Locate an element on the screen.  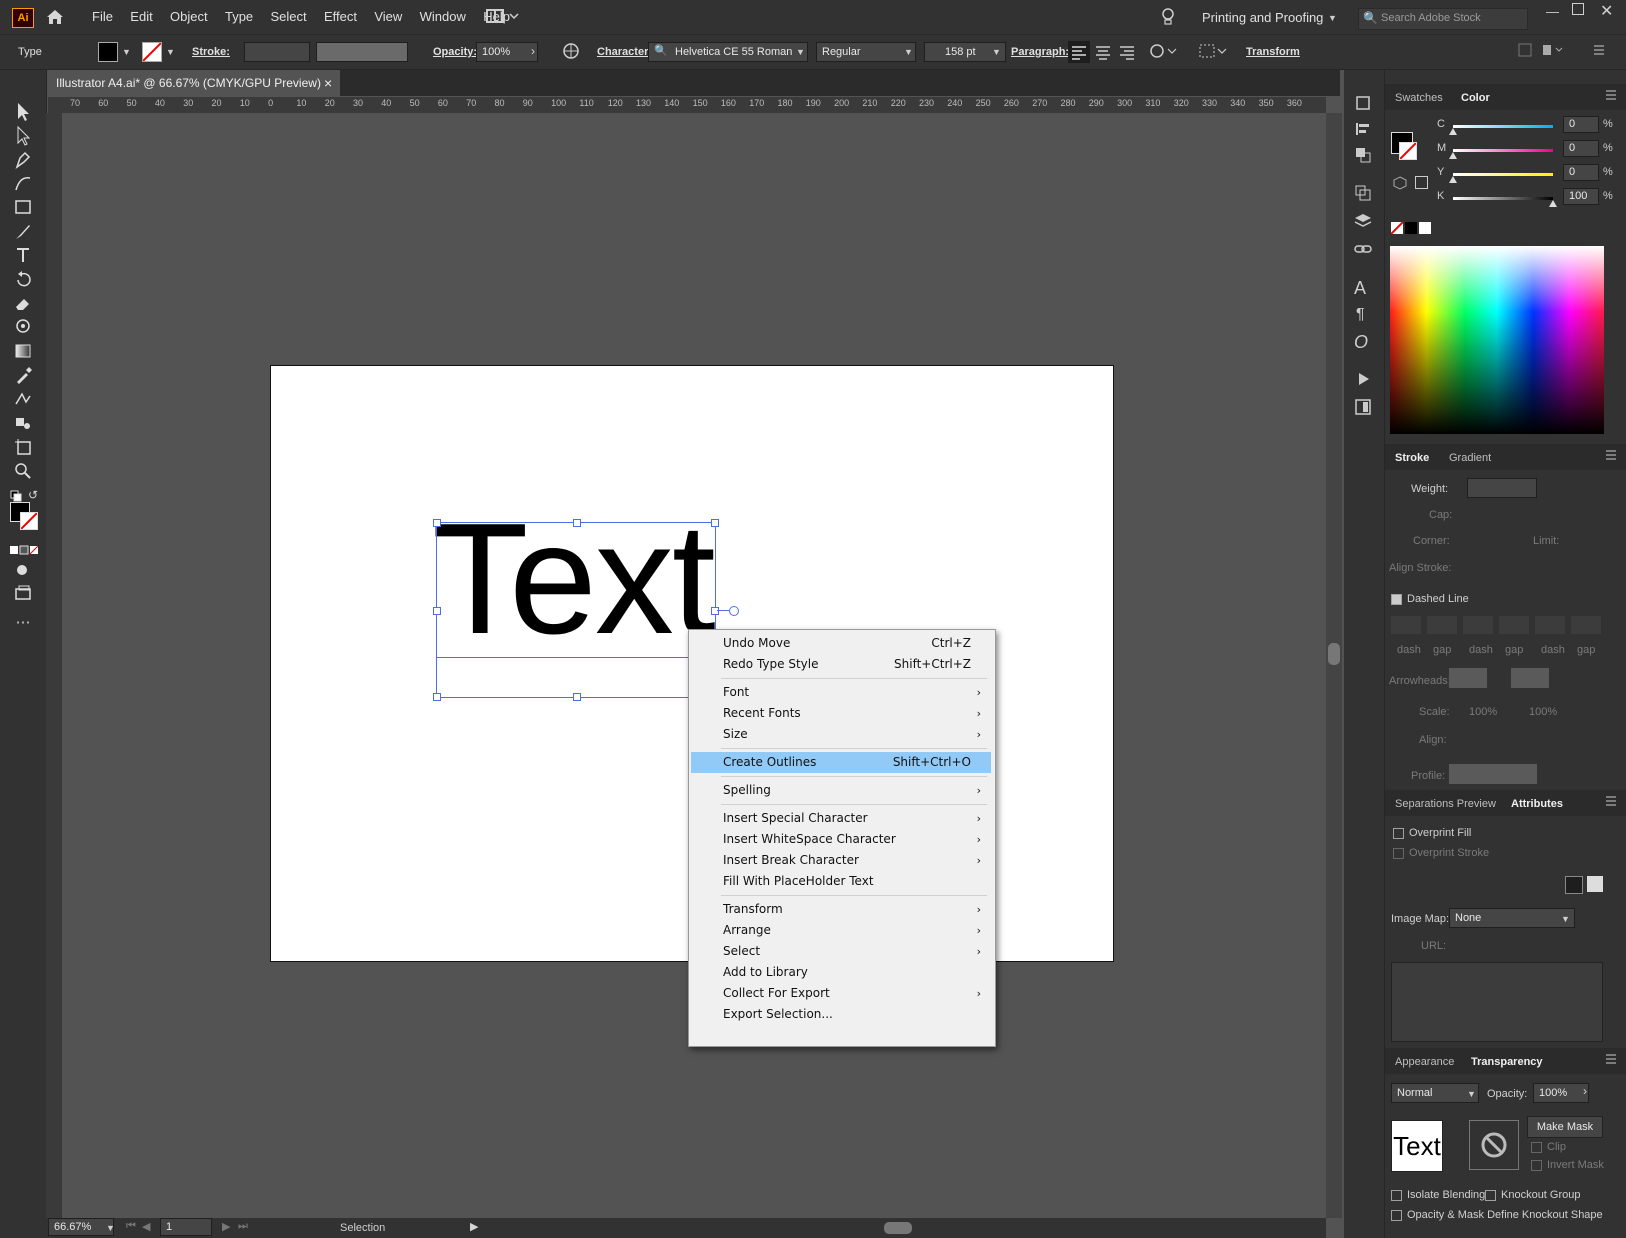
font-style-chevron-icon: ▼ is located at coordinates (908, 52).